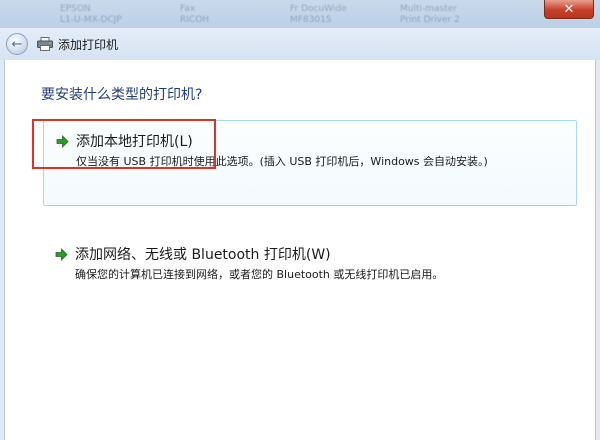 Image resolution: width=600 pixels, height=440 pixels. What do you see at coordinates (300, 44) in the screenshot?
I see `nav-bar: ← 添加打印机` at bounding box center [300, 44].